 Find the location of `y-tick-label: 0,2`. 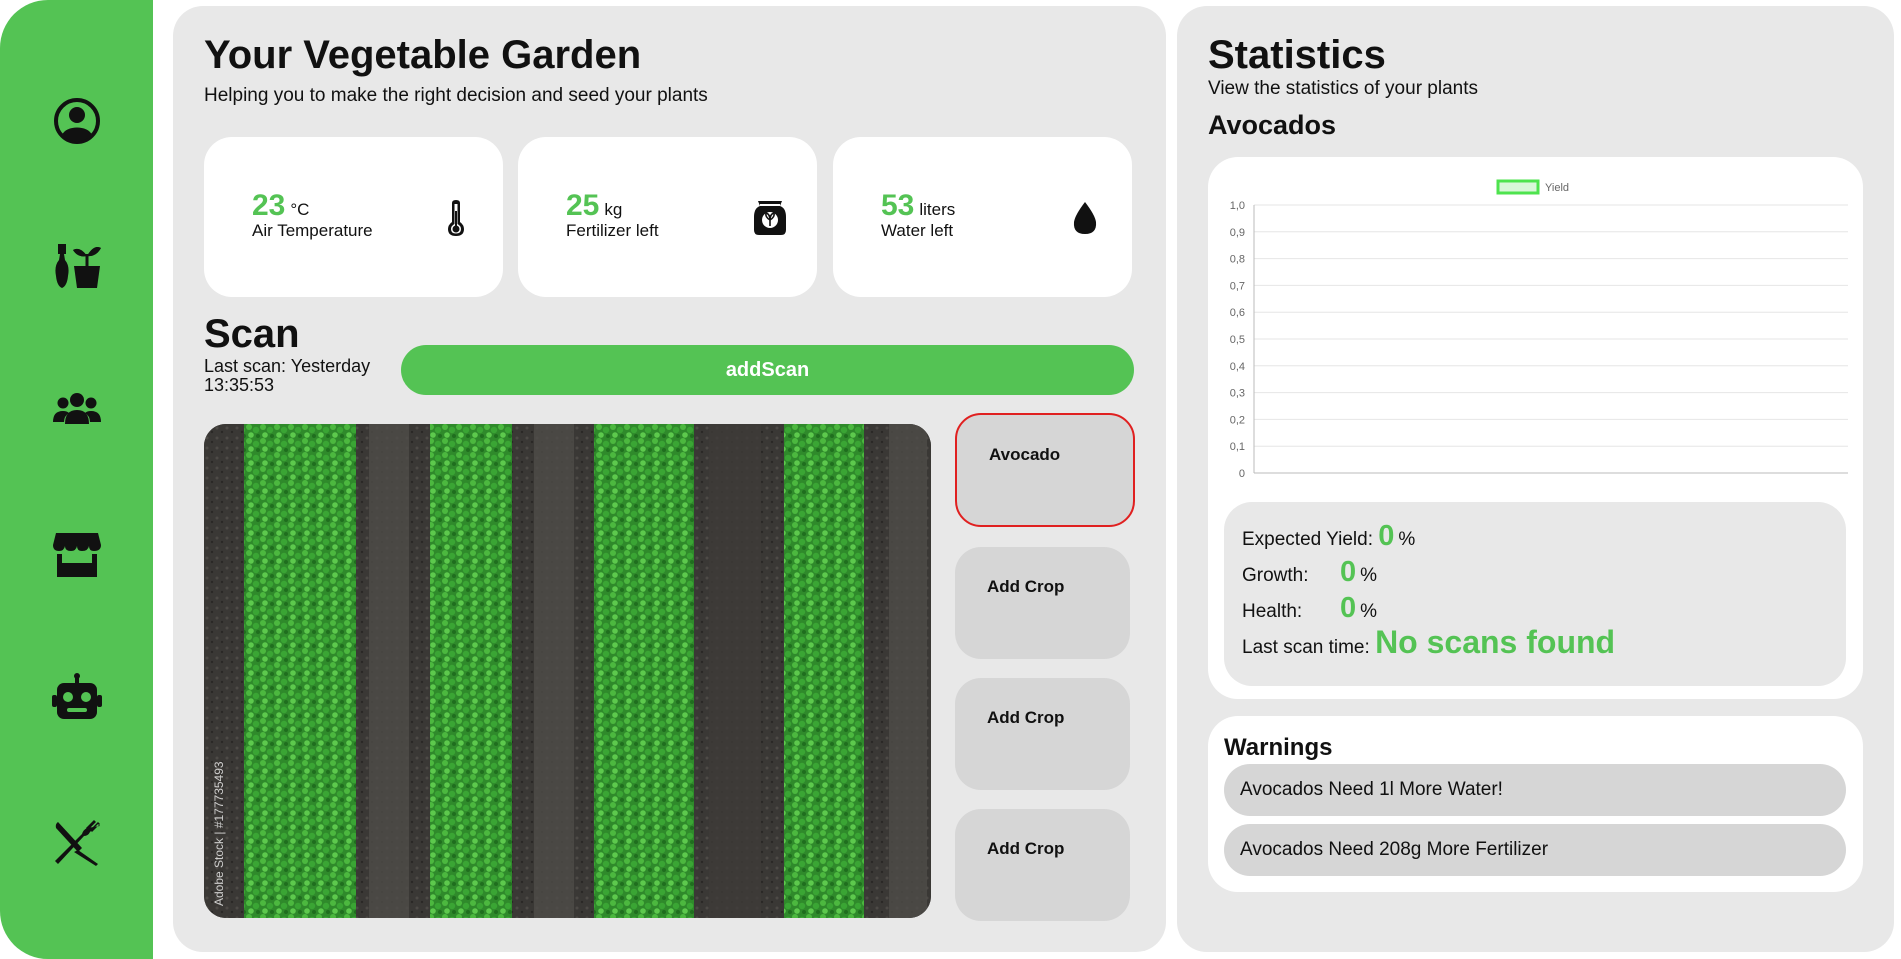

y-tick-label: 0,2 is located at coordinates (1237, 420).